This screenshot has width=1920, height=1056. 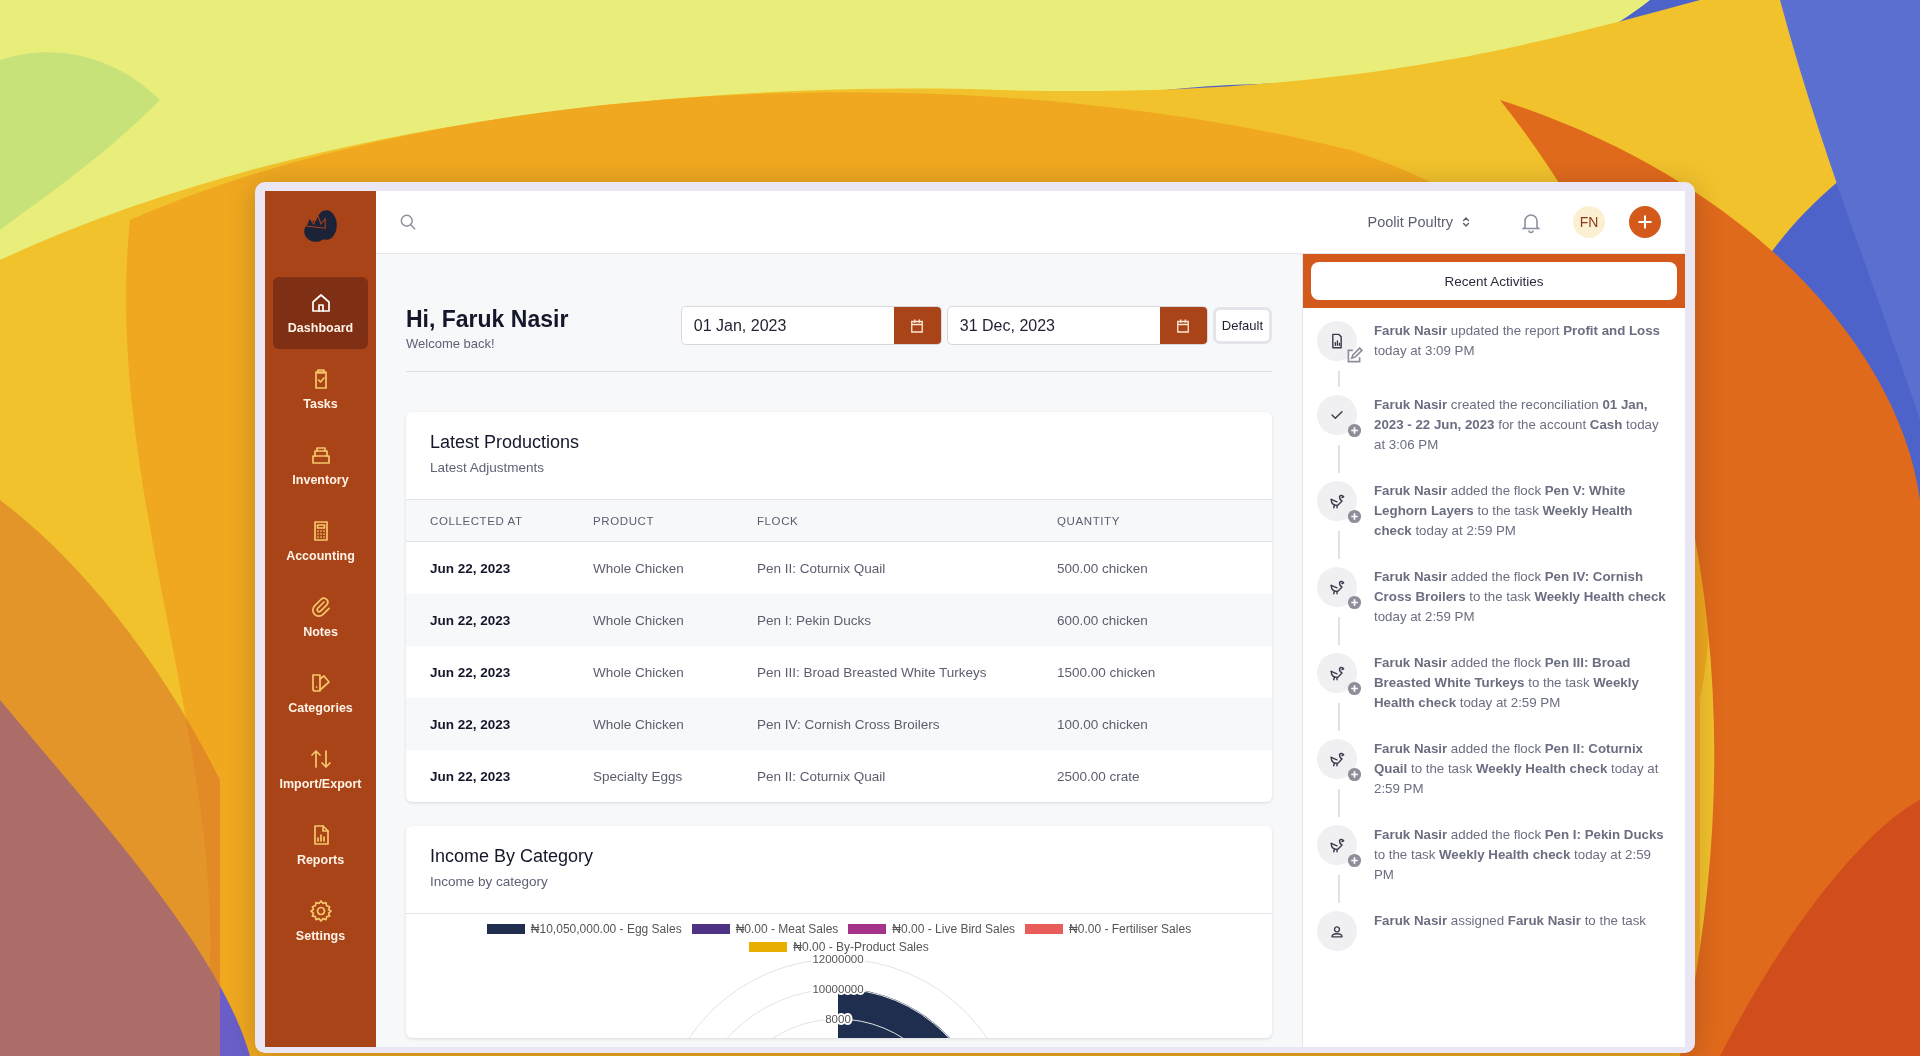 What do you see at coordinates (1152, 776) in the screenshot?
I see `table-cell: 2500.00 crate` at bounding box center [1152, 776].